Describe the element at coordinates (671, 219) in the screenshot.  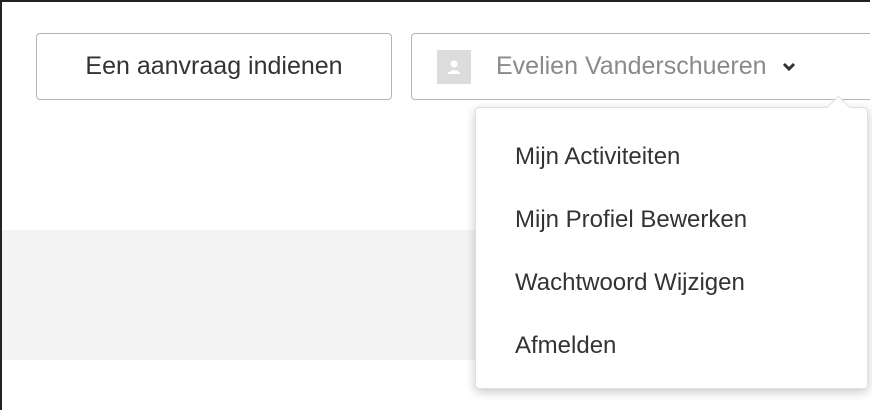
I see `menu-item-edit-profile: Mijn Profiel Bewerken` at that location.